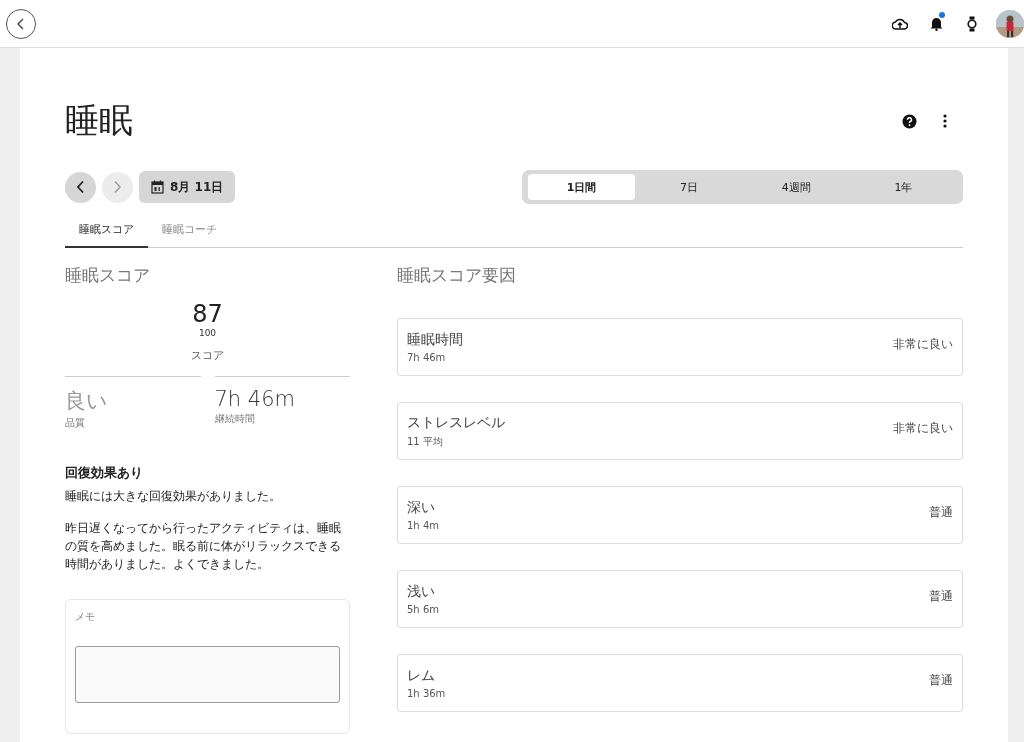 Image resolution: width=1024 pixels, height=742 pixels. Describe the element at coordinates (421, 592) in the screenshot. I see `factor-name: 浅い` at that location.